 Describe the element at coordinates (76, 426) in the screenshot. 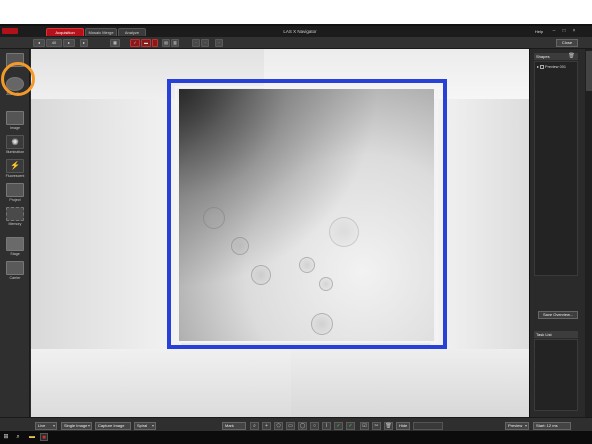

I see `acquisition-mode-select: Single Image` at that location.